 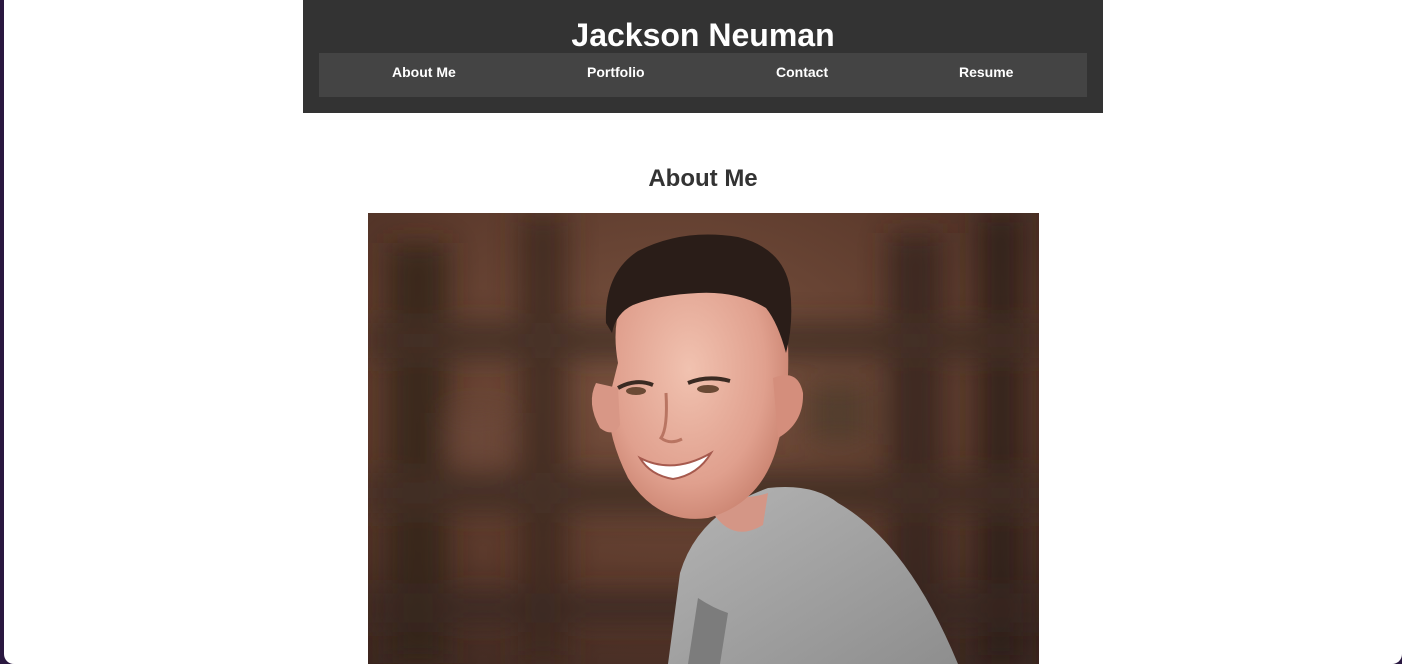 What do you see at coordinates (703, 178) in the screenshot?
I see `about-heading: About Me` at bounding box center [703, 178].